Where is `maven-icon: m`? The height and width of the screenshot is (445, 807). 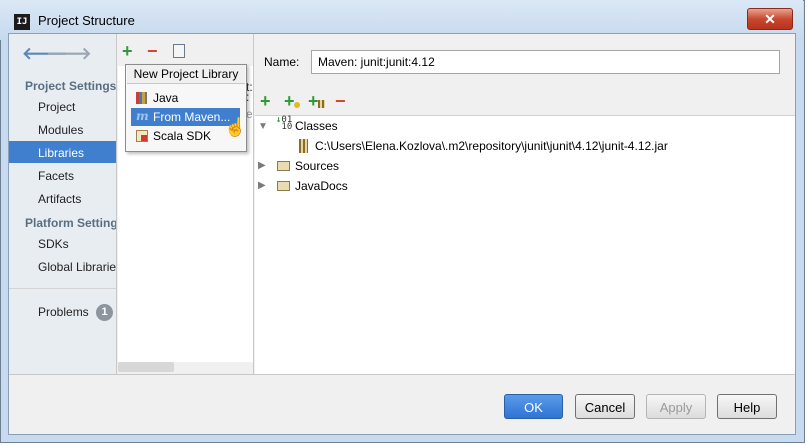
maven-icon: m is located at coordinates (142, 116).